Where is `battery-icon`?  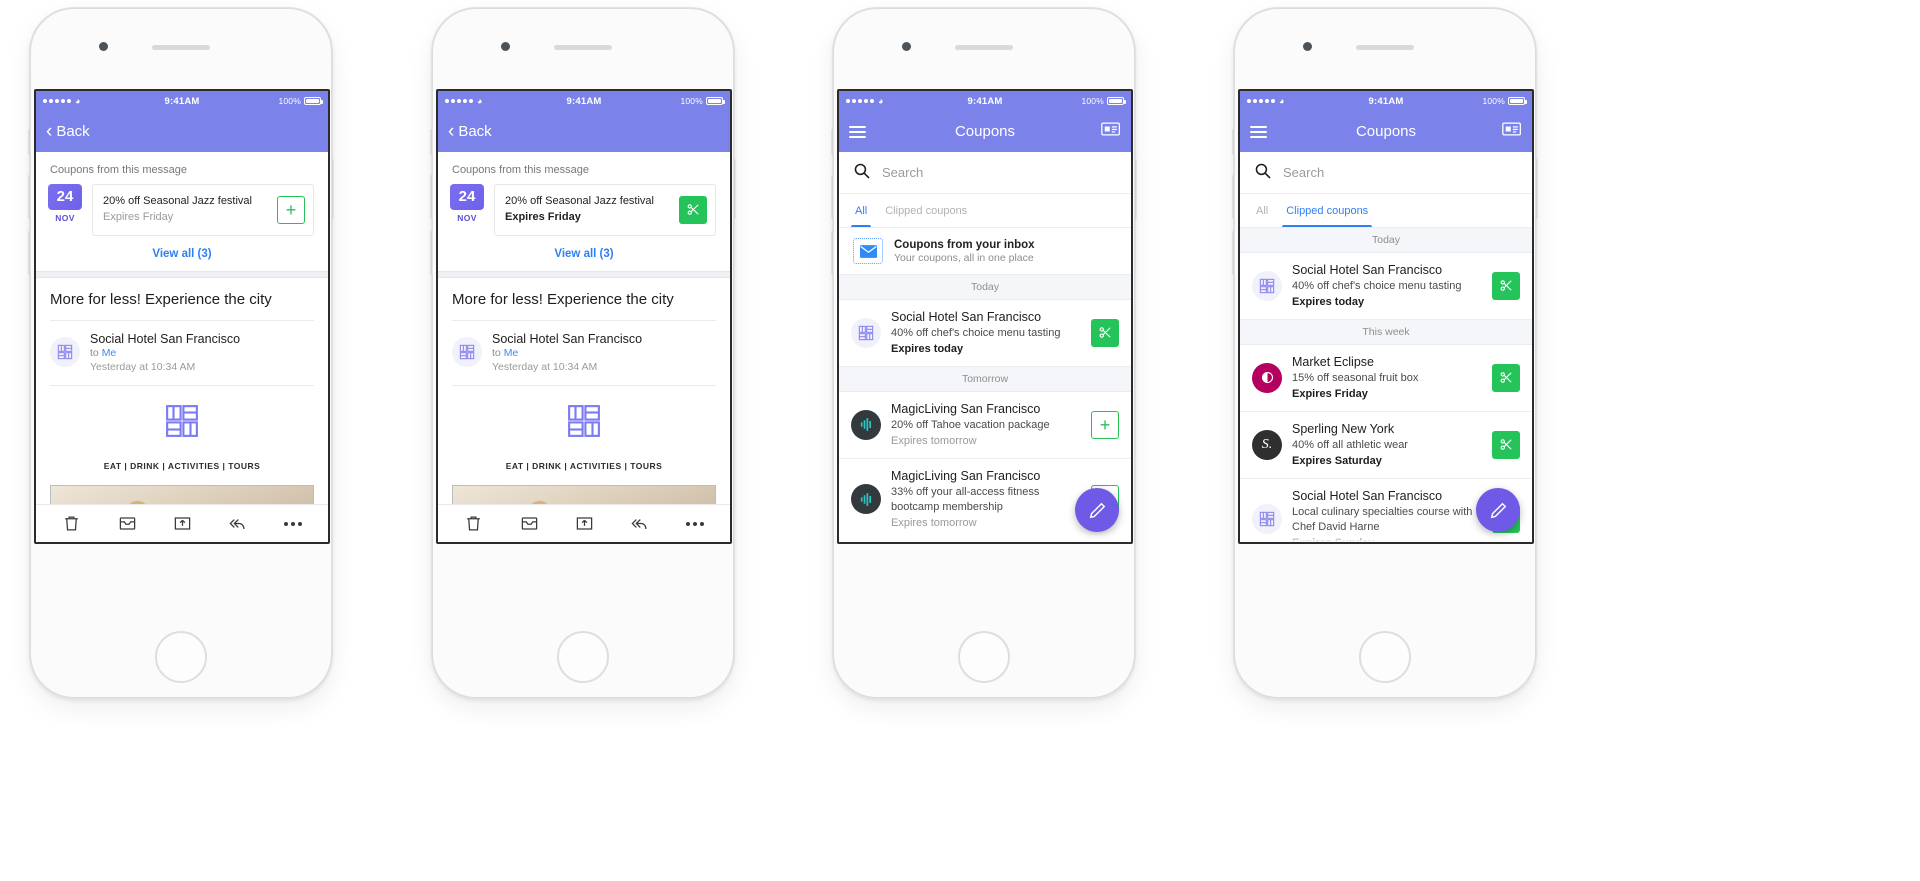
battery-icon is located at coordinates (715, 101).